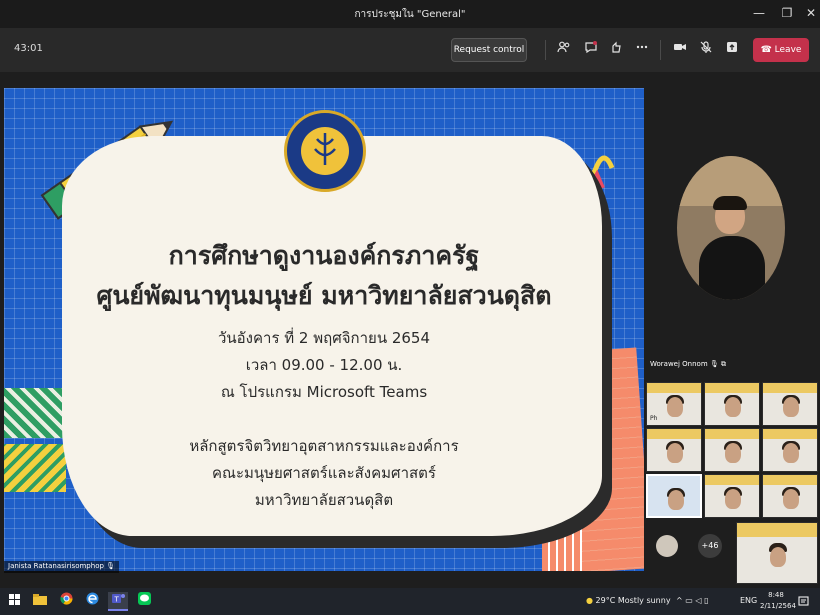 The height and width of the screenshot is (615, 820). I want to click on sun-icon: ●, so click(589, 600).